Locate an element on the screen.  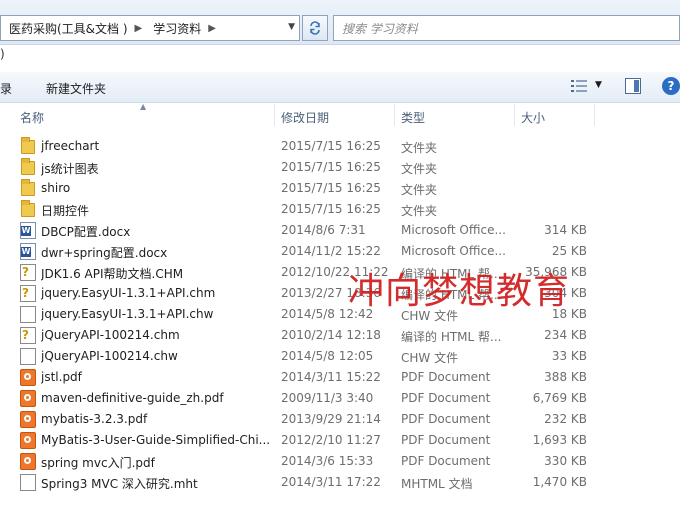
sort-up-icon: ▲ is located at coordinates (143, 106).